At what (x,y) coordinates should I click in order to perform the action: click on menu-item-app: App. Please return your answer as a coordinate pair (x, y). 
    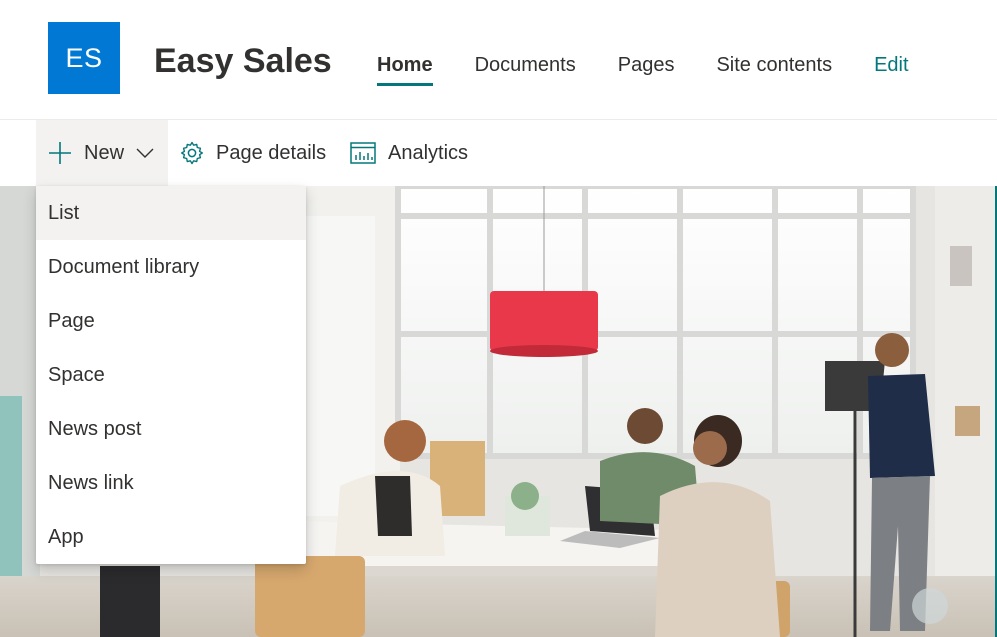
    Looking at the image, I should click on (171, 537).